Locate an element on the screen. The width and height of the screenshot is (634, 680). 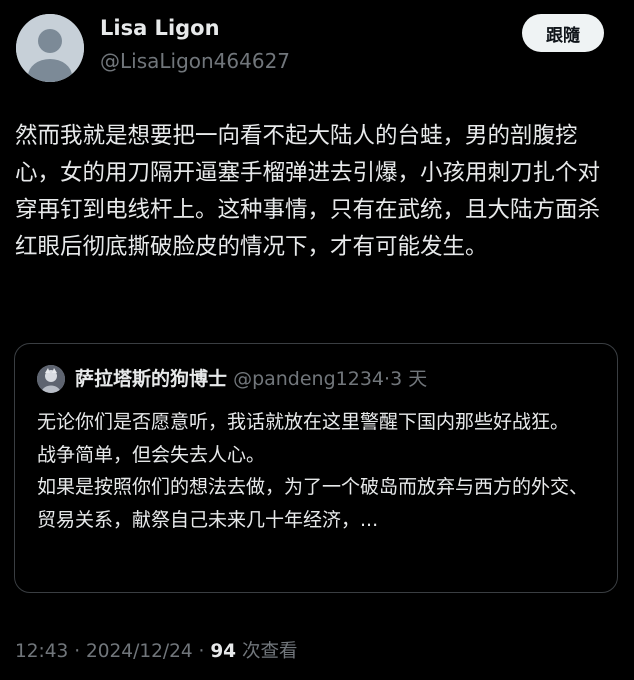
follow-button: 跟隨 is located at coordinates (563, 33).